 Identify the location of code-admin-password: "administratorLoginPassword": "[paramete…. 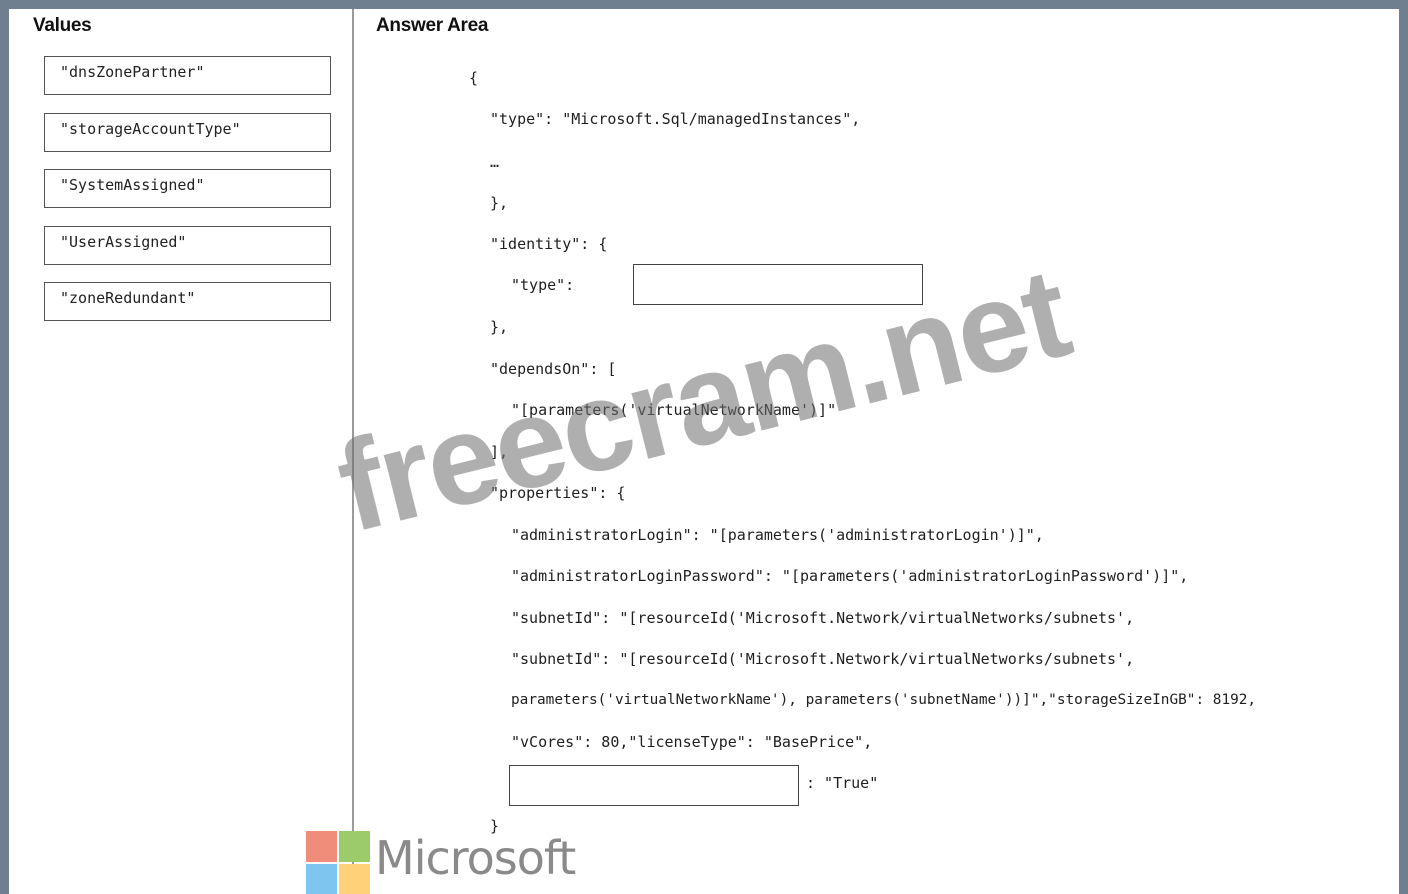
(850, 576).